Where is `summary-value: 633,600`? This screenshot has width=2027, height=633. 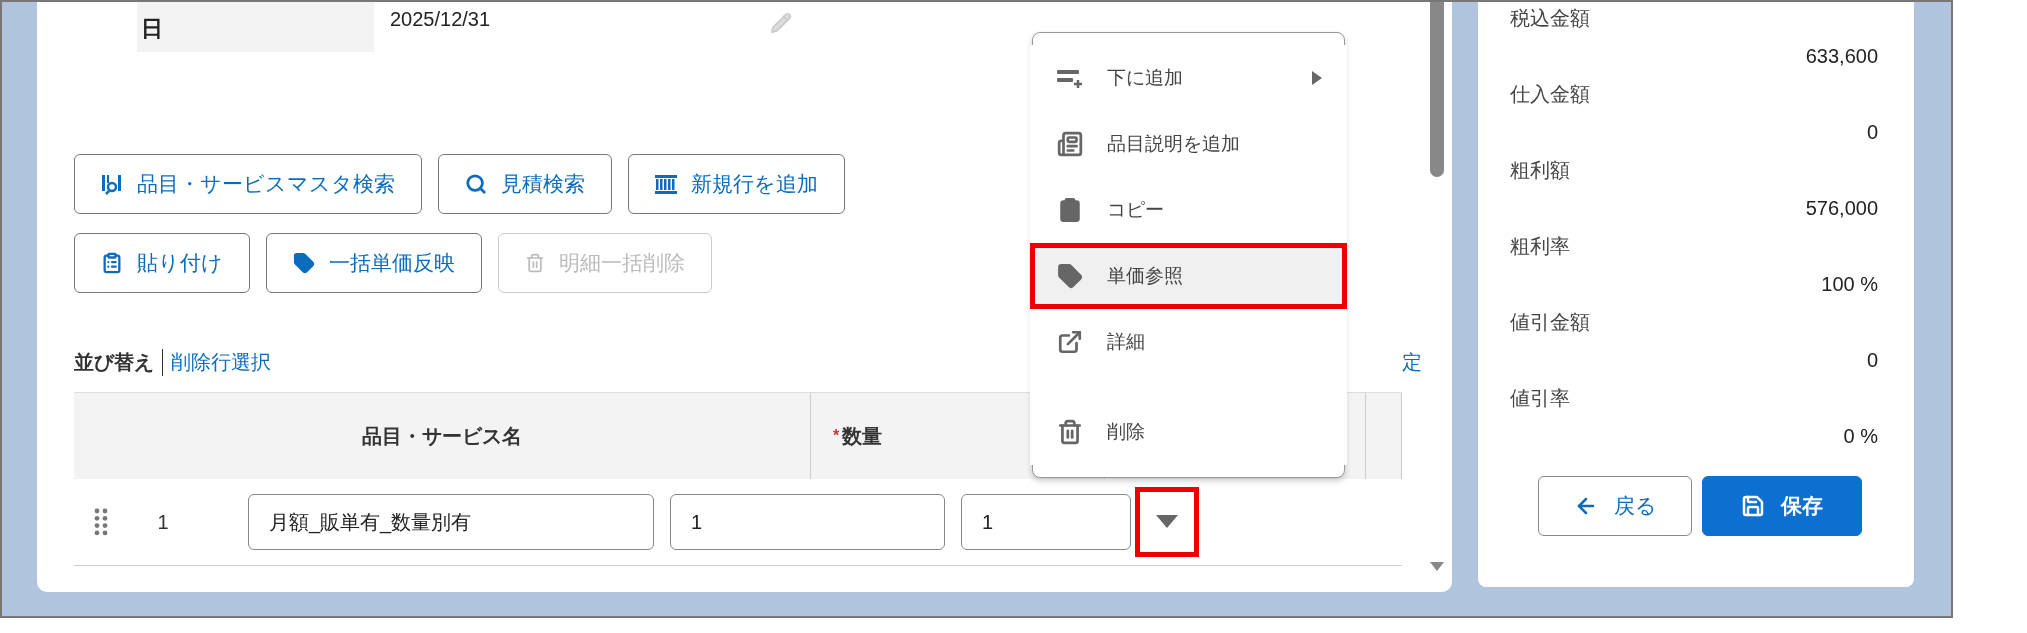
summary-value: 633,600 is located at coordinates (1841, 56).